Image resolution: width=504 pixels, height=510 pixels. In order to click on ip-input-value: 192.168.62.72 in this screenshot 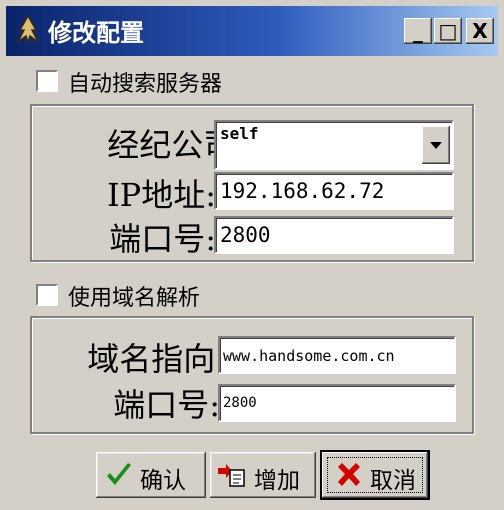, I will do `click(302, 191)`.